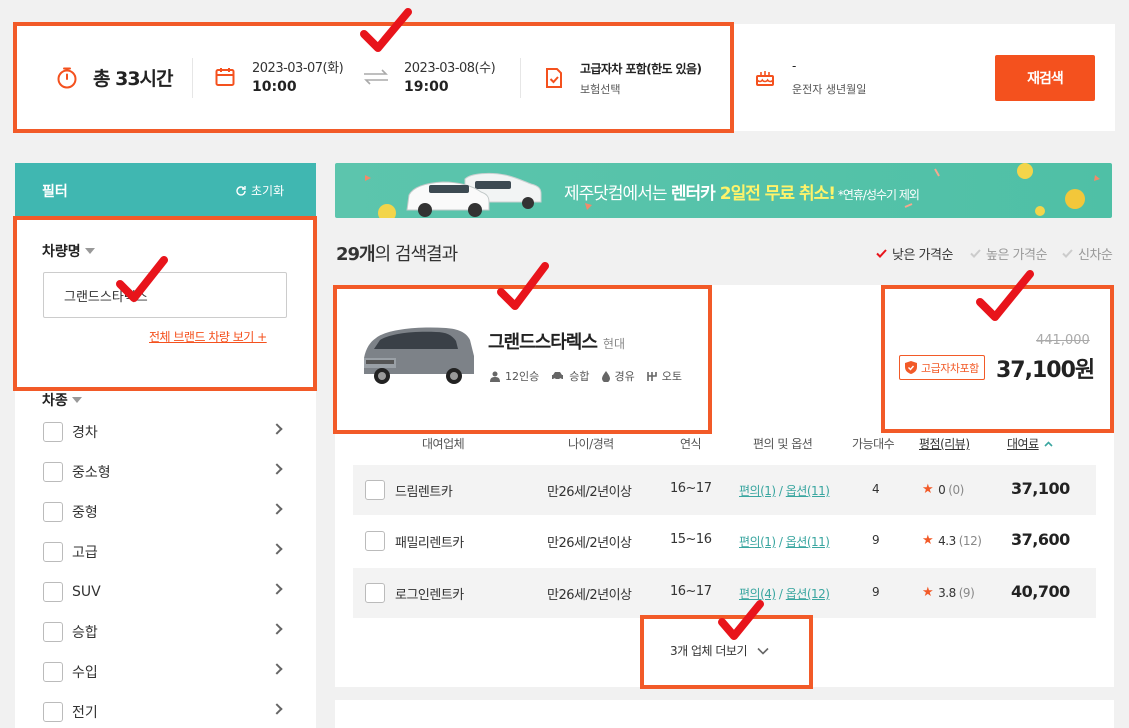 This screenshot has height=728, width=1129. What do you see at coordinates (168, 472) in the screenshot?
I see `car-type-item: 중소형` at bounding box center [168, 472].